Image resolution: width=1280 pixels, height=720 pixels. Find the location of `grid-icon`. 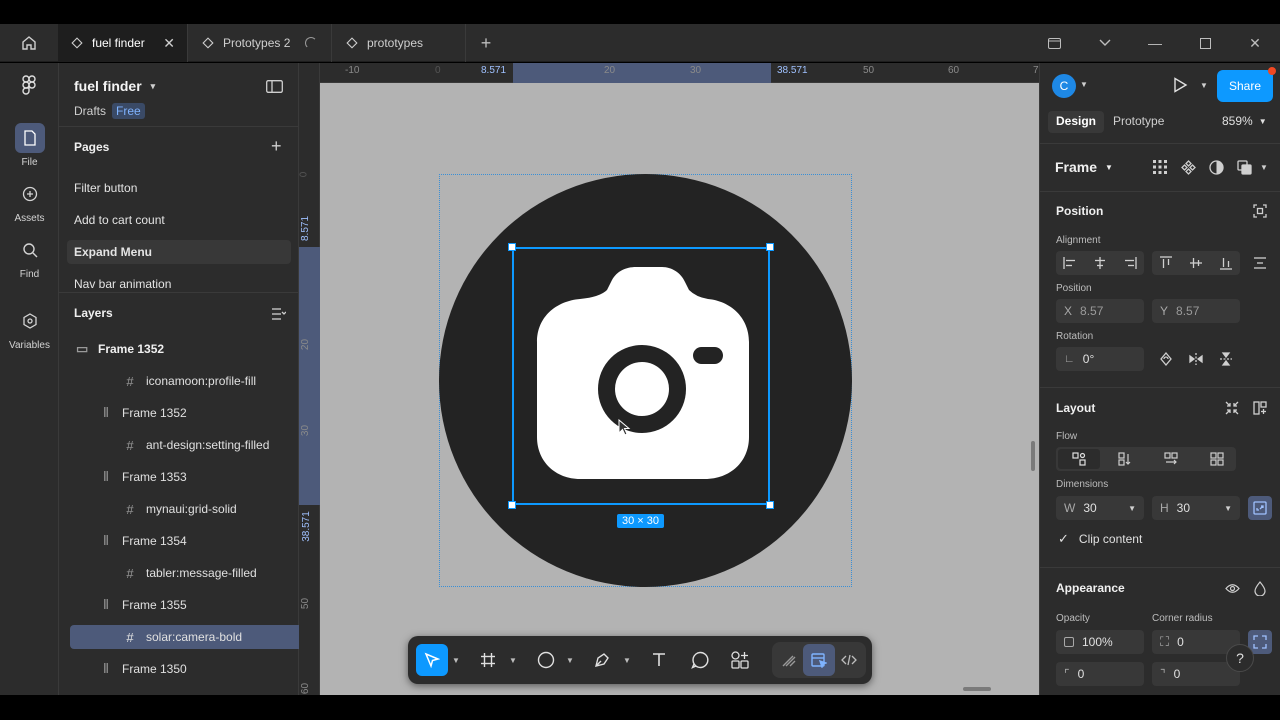

grid-icon is located at coordinates (1160, 167).